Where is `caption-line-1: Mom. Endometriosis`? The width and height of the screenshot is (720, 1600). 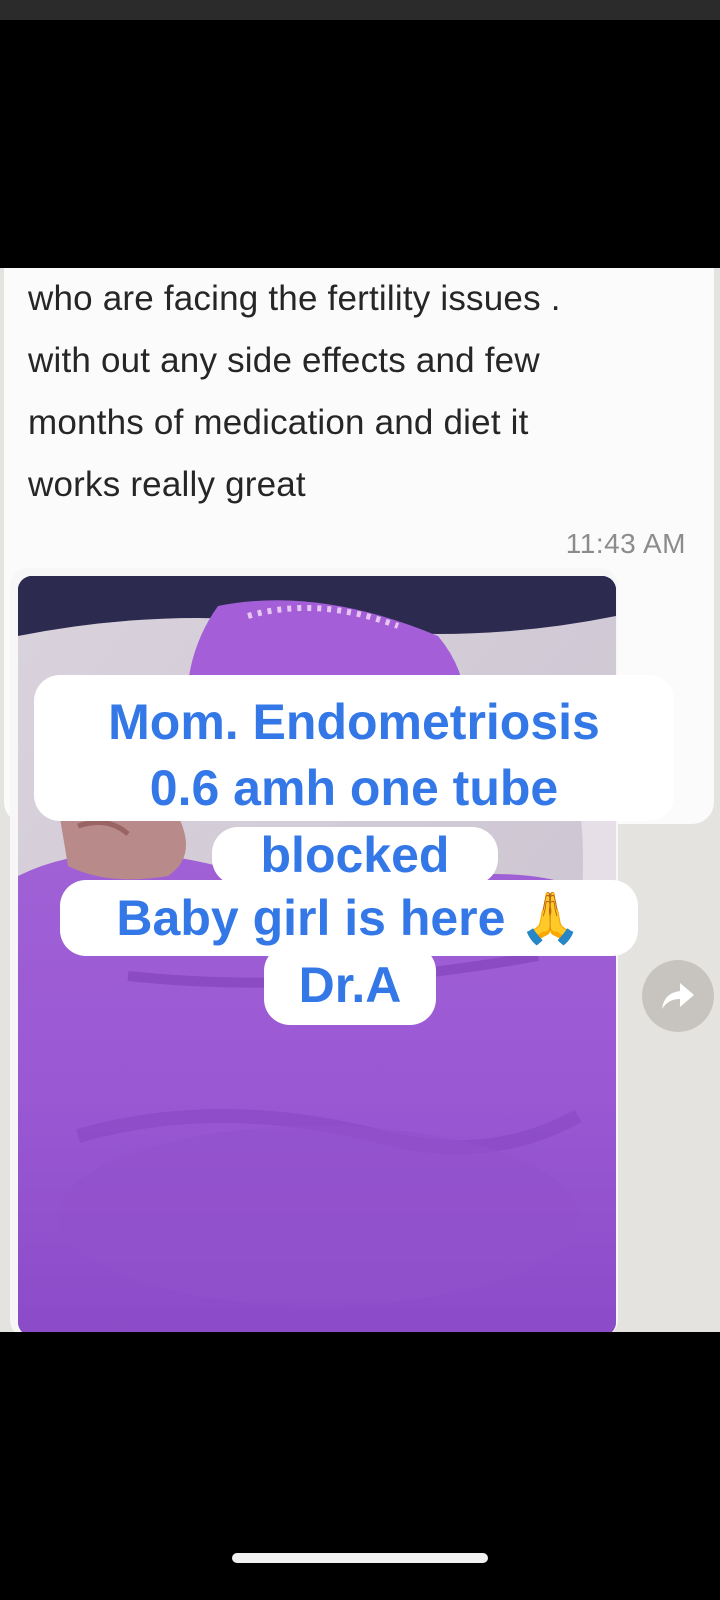
caption-line-1: Mom. Endometriosis is located at coordinates (354, 722).